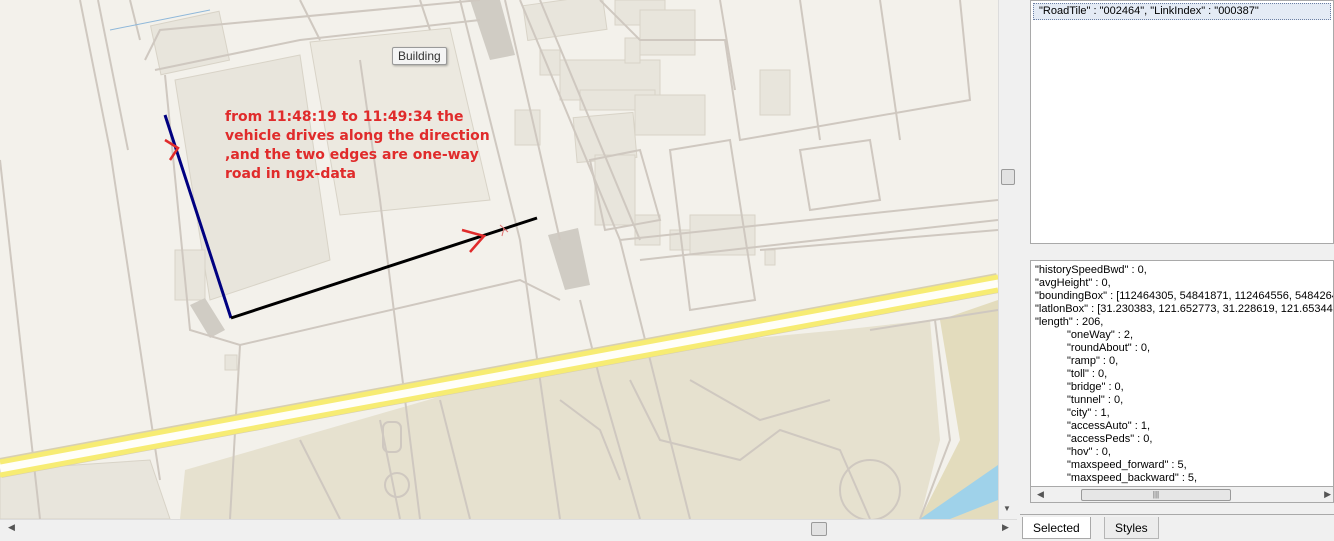 The height and width of the screenshot is (541, 1334). What do you see at coordinates (344, 117) in the screenshot?
I see `annotation-line: from 11:48:19 to 11:49:34 the` at bounding box center [344, 117].